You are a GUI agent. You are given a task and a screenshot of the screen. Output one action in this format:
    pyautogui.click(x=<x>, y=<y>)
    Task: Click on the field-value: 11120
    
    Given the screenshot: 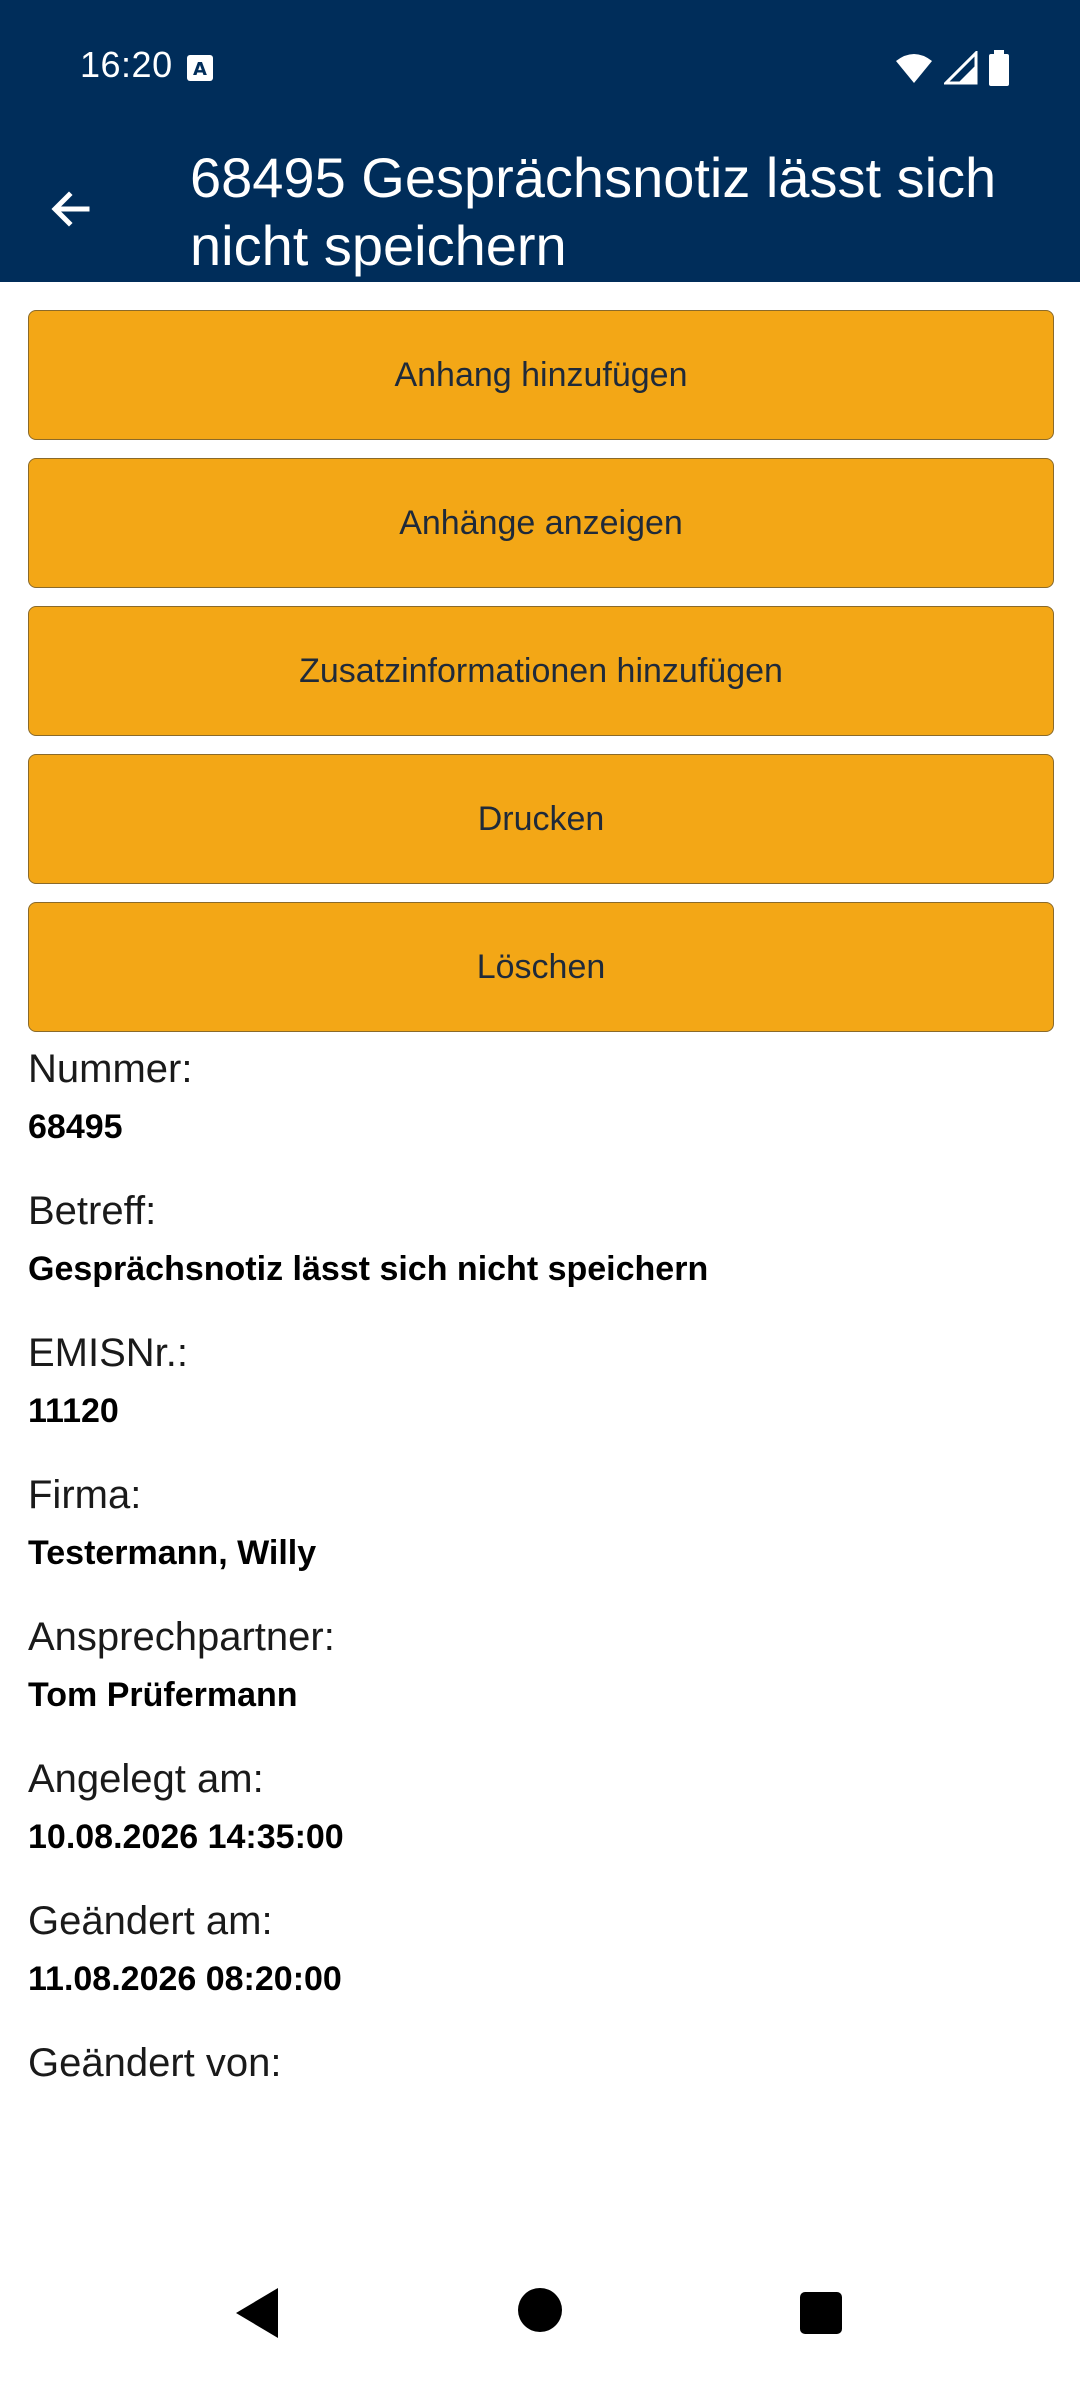 What is the action you would take?
    pyautogui.click(x=73, y=1411)
    